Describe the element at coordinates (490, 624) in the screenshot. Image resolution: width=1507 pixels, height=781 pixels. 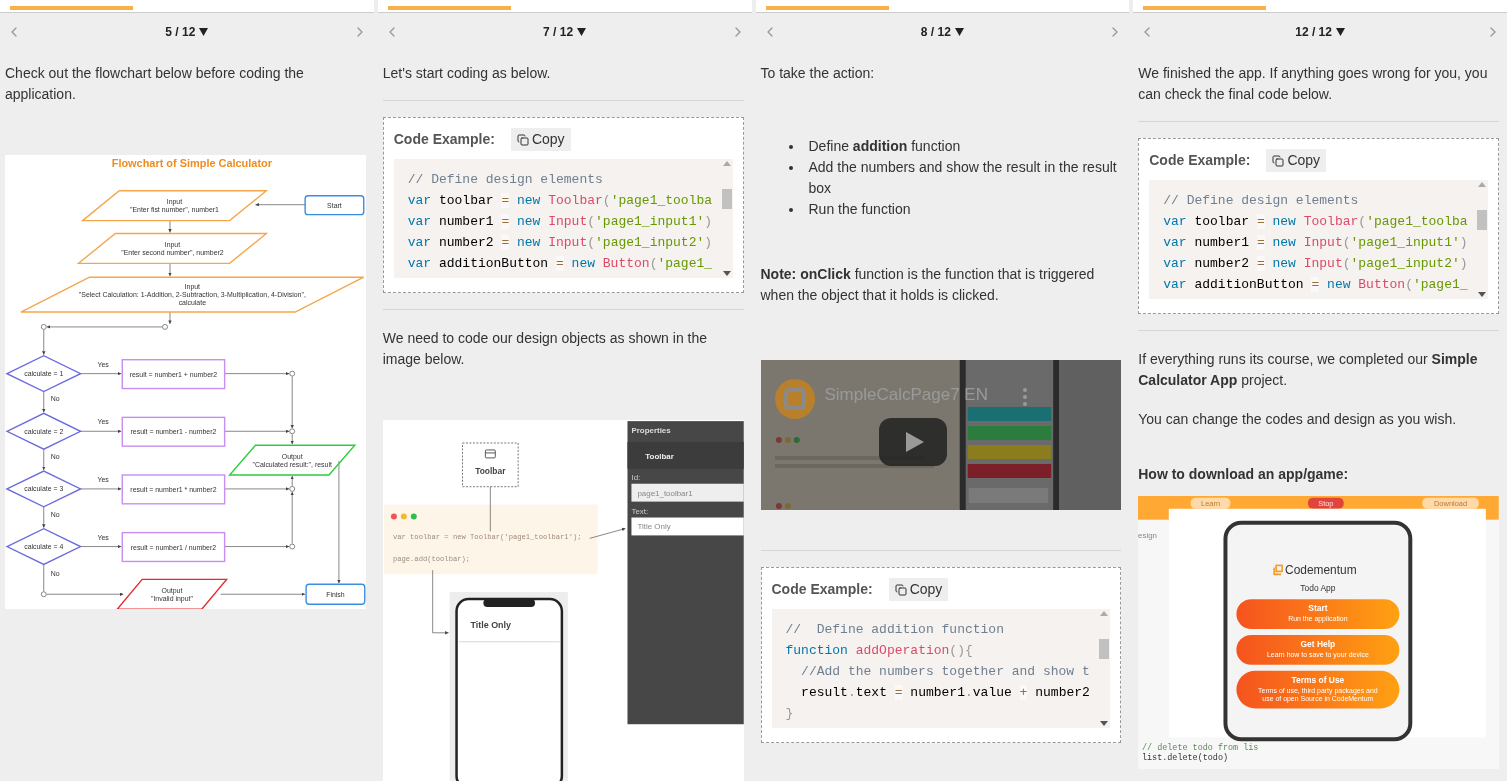
I see `toolbar-title: Title Only` at that location.